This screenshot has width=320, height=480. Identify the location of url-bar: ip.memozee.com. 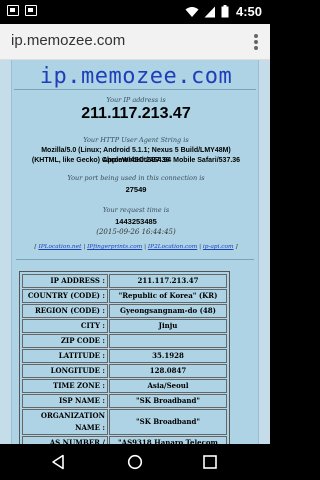
(68, 40).